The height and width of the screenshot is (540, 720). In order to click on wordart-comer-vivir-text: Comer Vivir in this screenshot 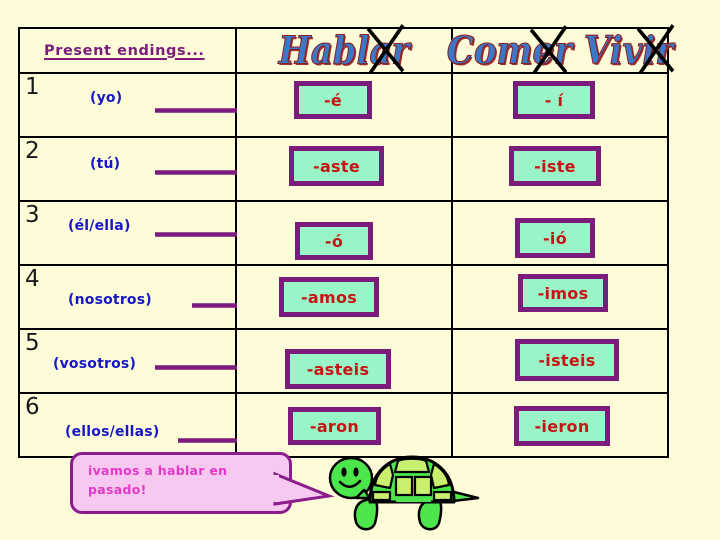, I will do `click(560, 49)`.